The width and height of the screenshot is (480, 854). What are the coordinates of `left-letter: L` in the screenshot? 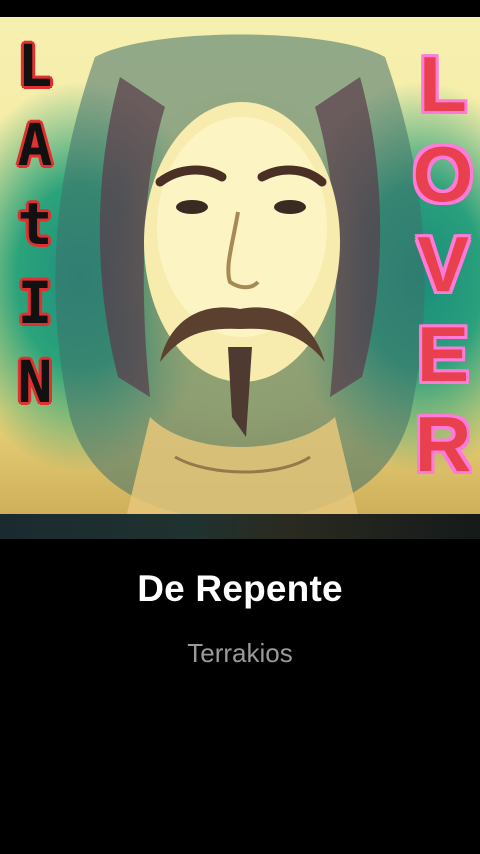 It's located at (35, 66).